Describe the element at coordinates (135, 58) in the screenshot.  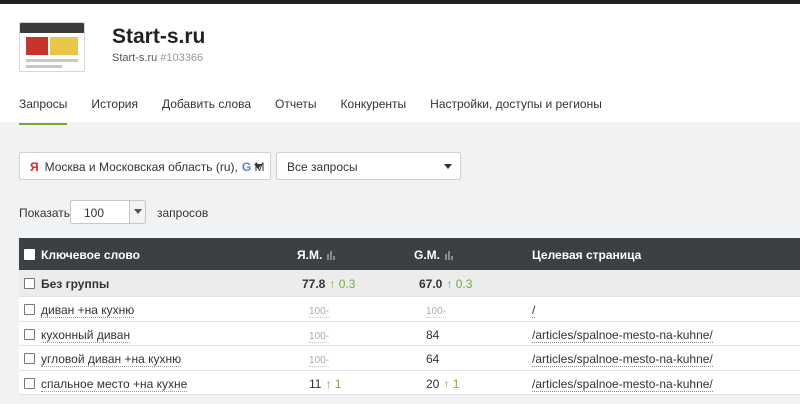
I see `site-domain: Start-s.ru` at that location.